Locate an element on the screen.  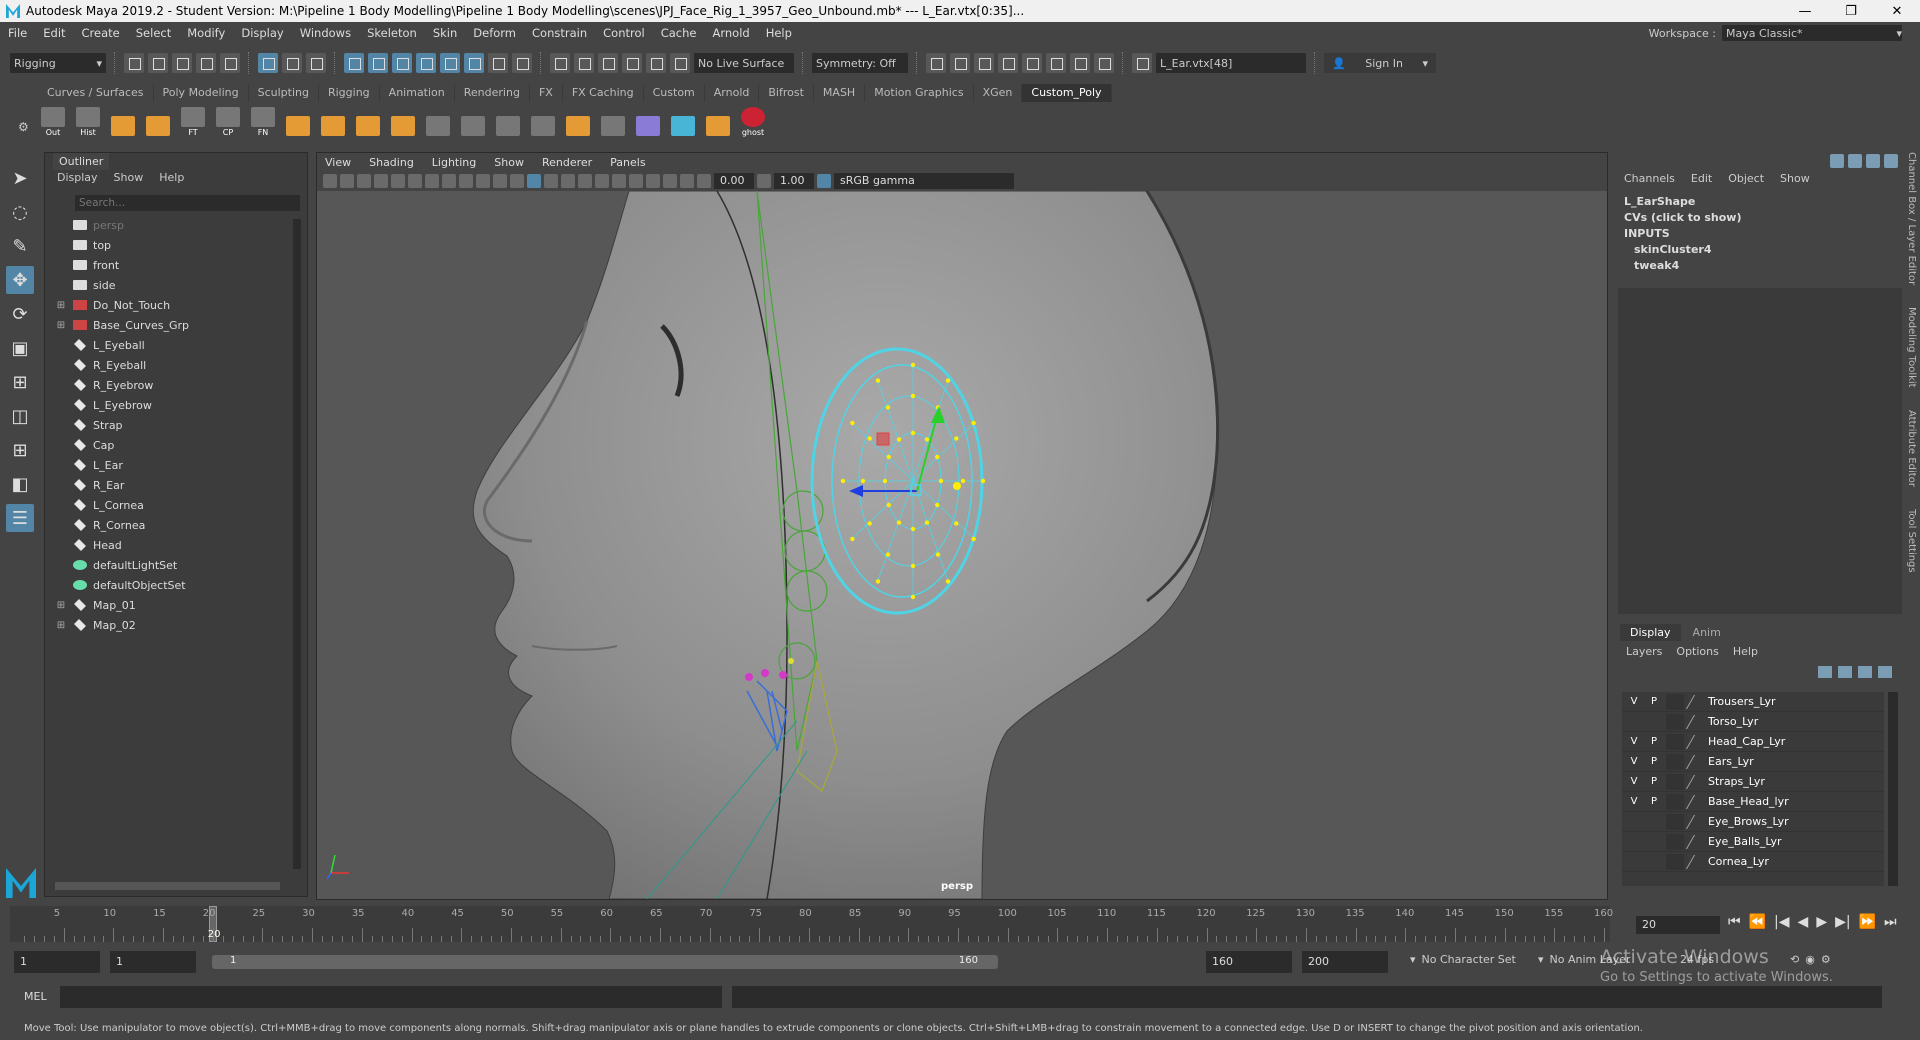
move-layer-down-icon is located at coordinates (1845, 672).